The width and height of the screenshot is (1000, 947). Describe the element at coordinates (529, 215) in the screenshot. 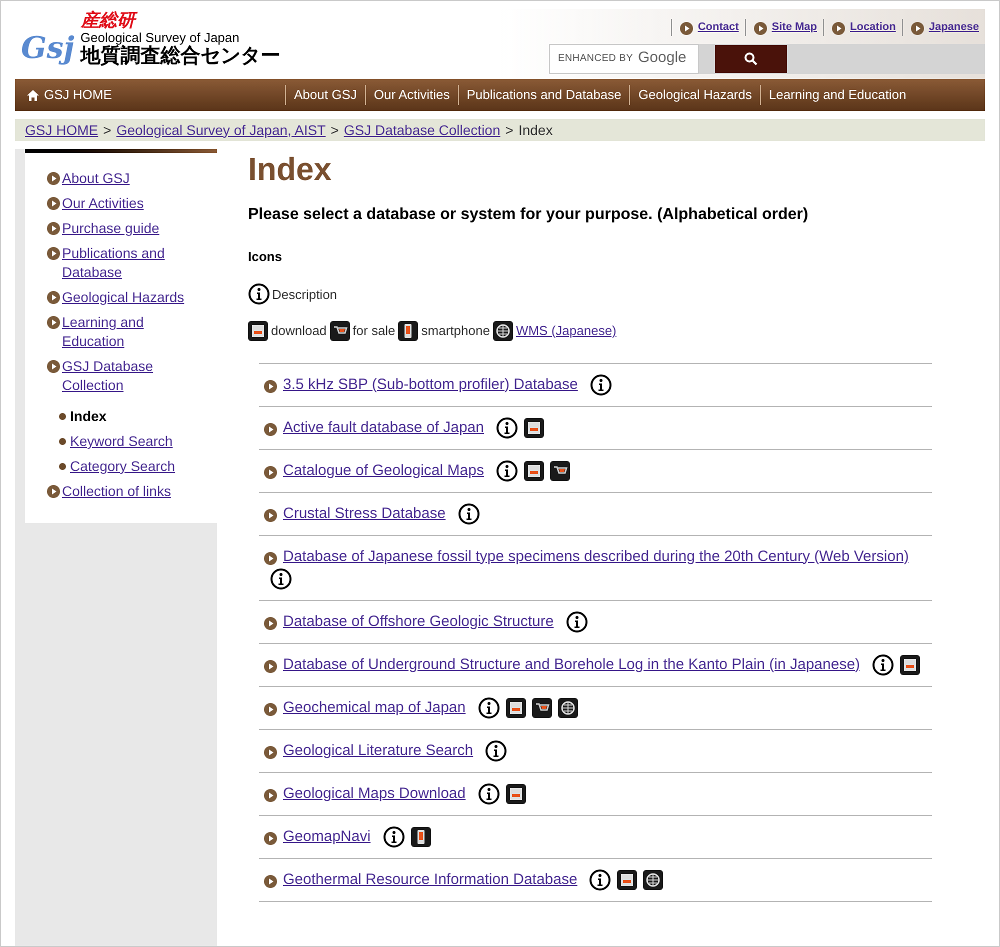

I see `page-subtitle: Please select a database or system for your purpose. (Alphabetical order)` at that location.